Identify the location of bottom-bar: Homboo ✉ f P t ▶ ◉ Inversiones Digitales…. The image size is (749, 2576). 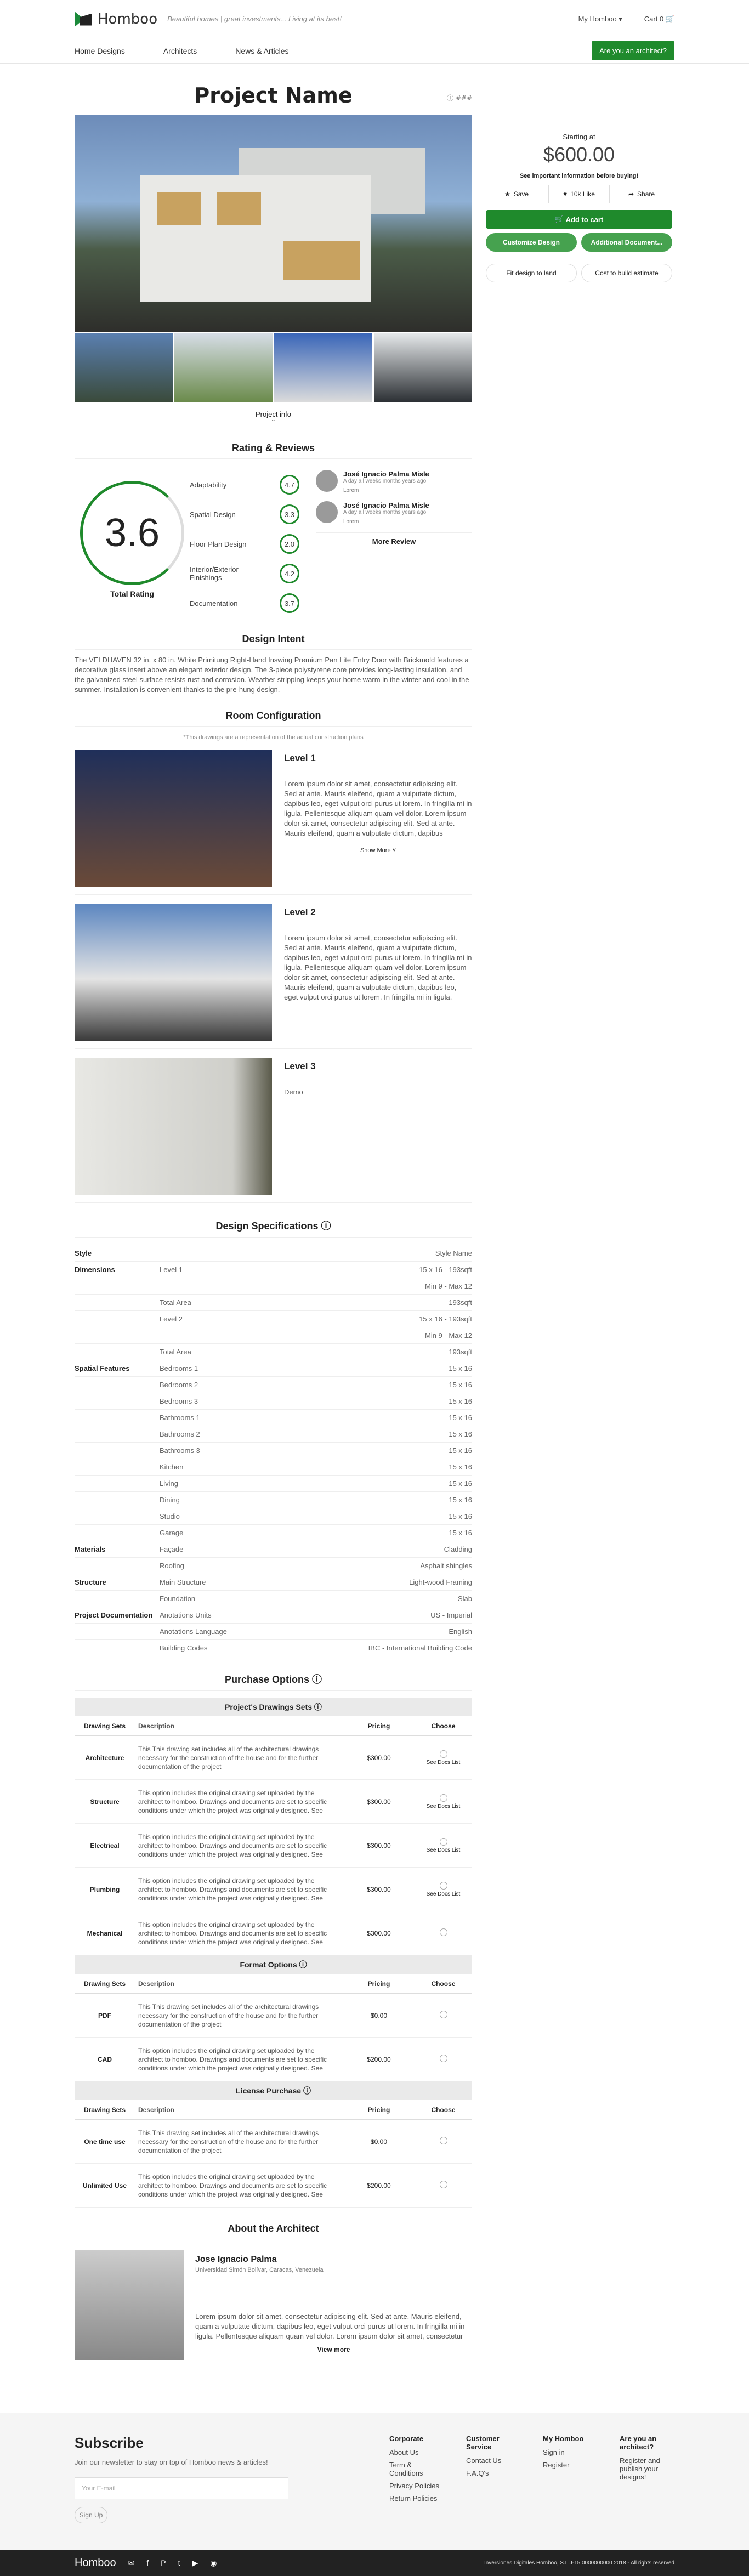
(374, 2563).